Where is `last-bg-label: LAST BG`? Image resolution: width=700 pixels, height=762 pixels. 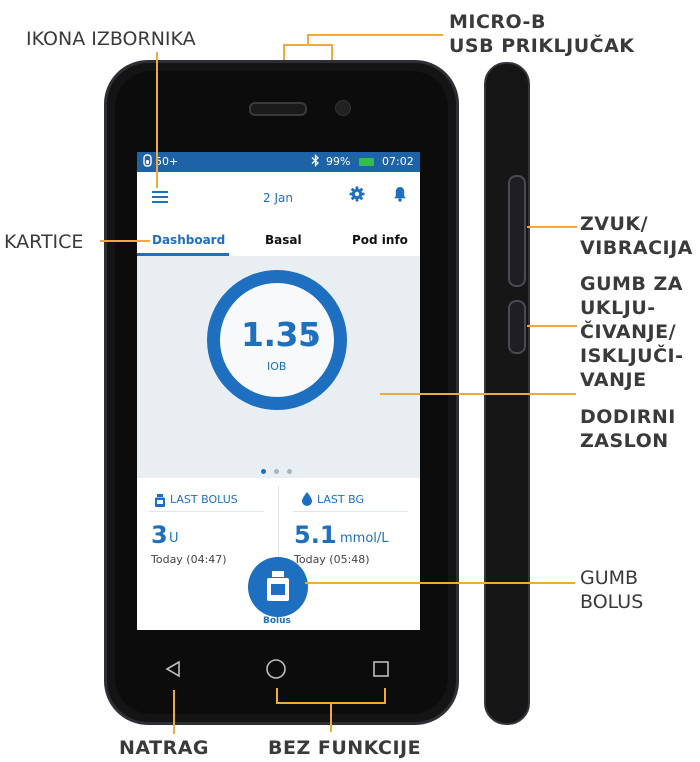
last-bg-label: LAST BG is located at coordinates (340, 499).